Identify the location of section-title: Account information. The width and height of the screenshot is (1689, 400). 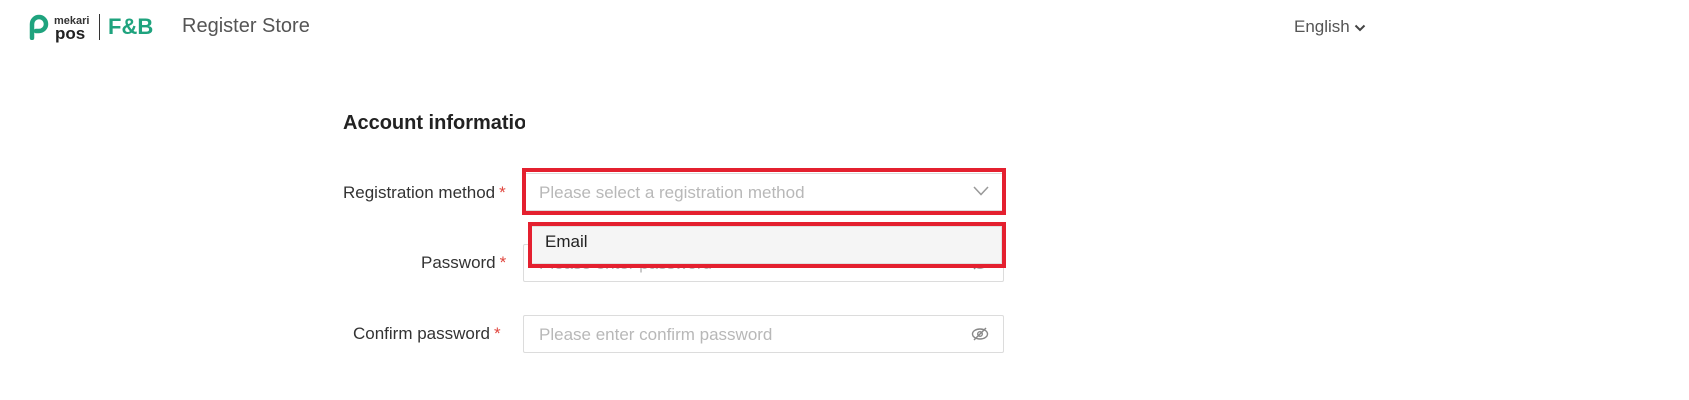
(434, 123).